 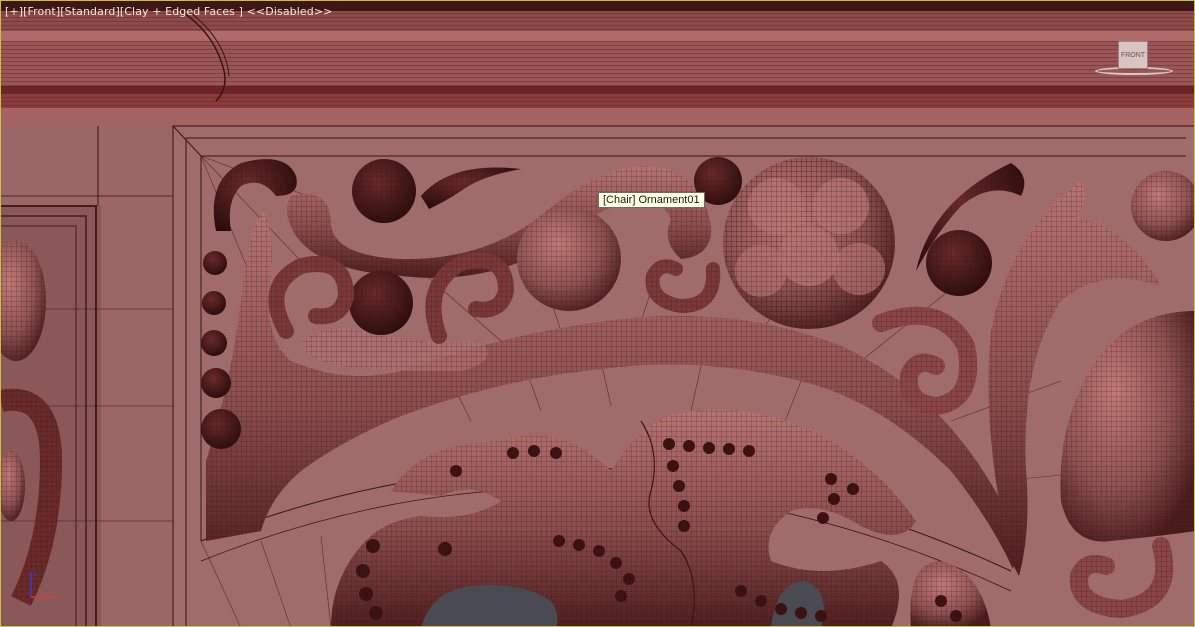 What do you see at coordinates (44, 585) in the screenshot?
I see `axis-tripod-icon: z x` at bounding box center [44, 585].